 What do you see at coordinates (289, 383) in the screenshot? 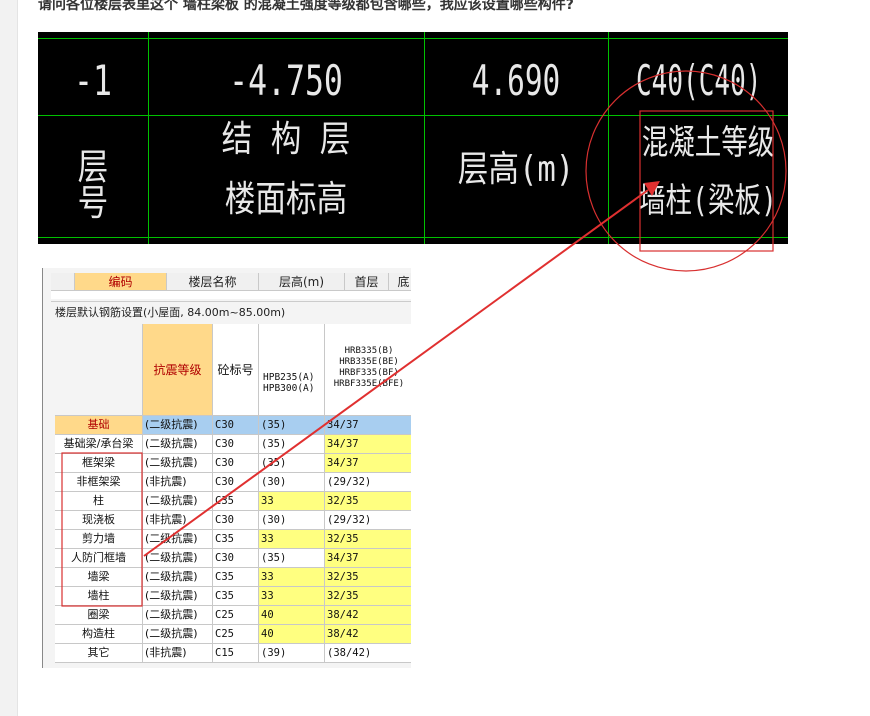
I see `header-hpb-text: HPB235(A) HPB300(A)` at bounding box center [289, 383].